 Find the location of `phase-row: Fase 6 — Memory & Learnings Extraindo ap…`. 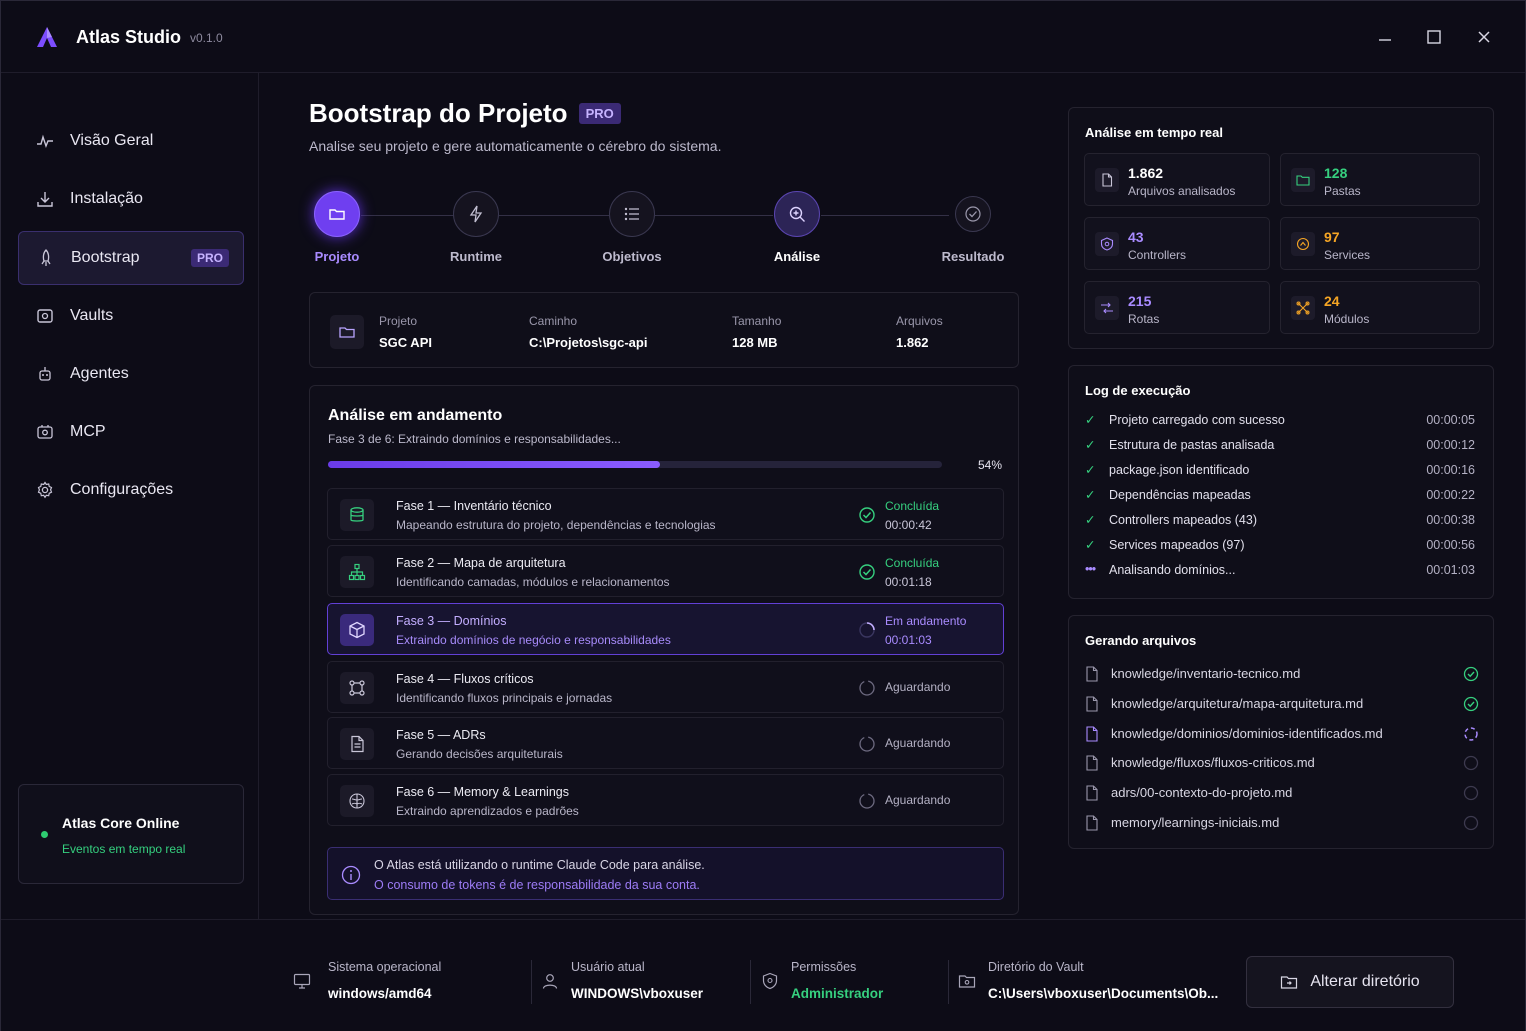

phase-row: Fase 6 — Memory & Learnings Extraindo ap… is located at coordinates (665, 800).